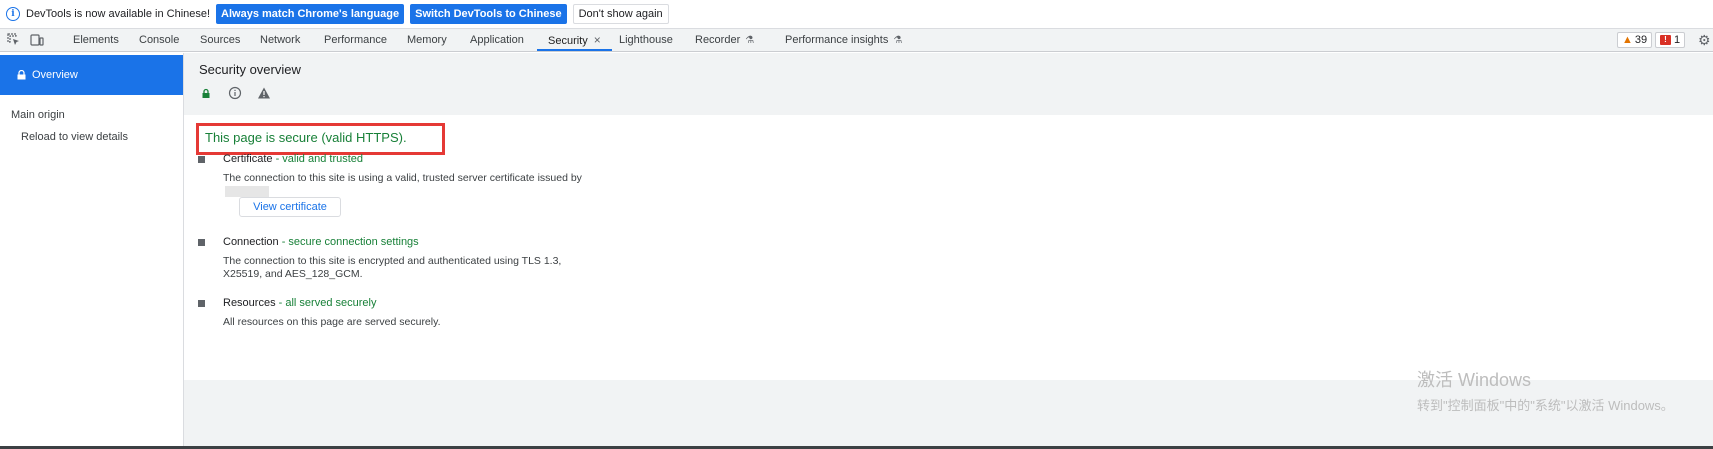 The width and height of the screenshot is (1713, 449). I want to click on device-toolbar-icon, so click(37, 40).